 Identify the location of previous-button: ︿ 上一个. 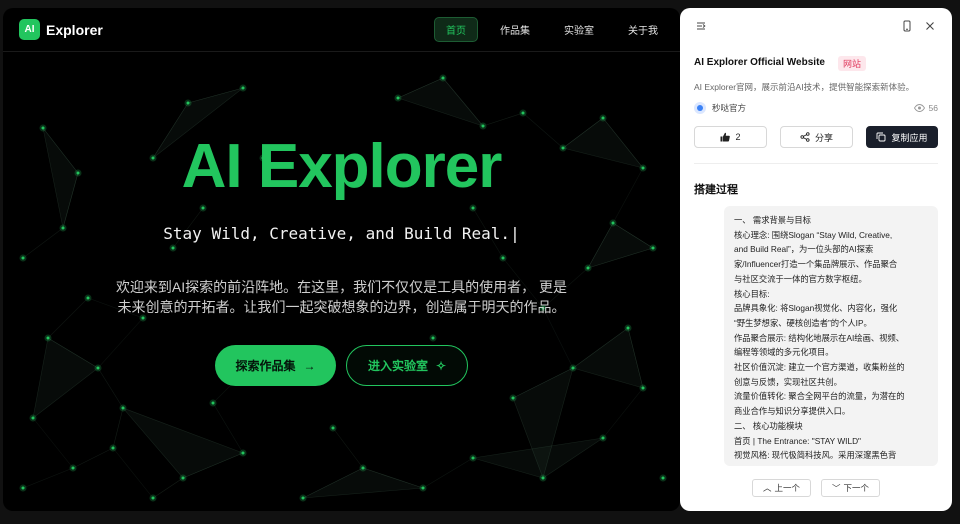
(781, 488).